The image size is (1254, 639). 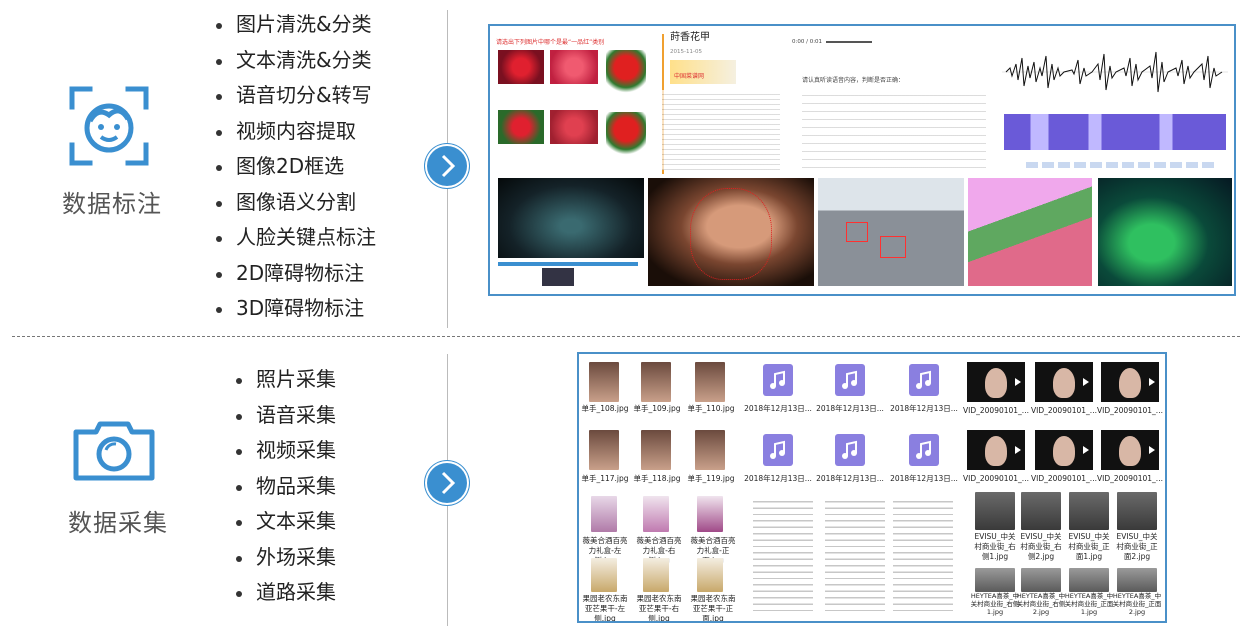 What do you see at coordinates (285, 558) in the screenshot?
I see `list-item: 外场采集` at bounding box center [285, 558].